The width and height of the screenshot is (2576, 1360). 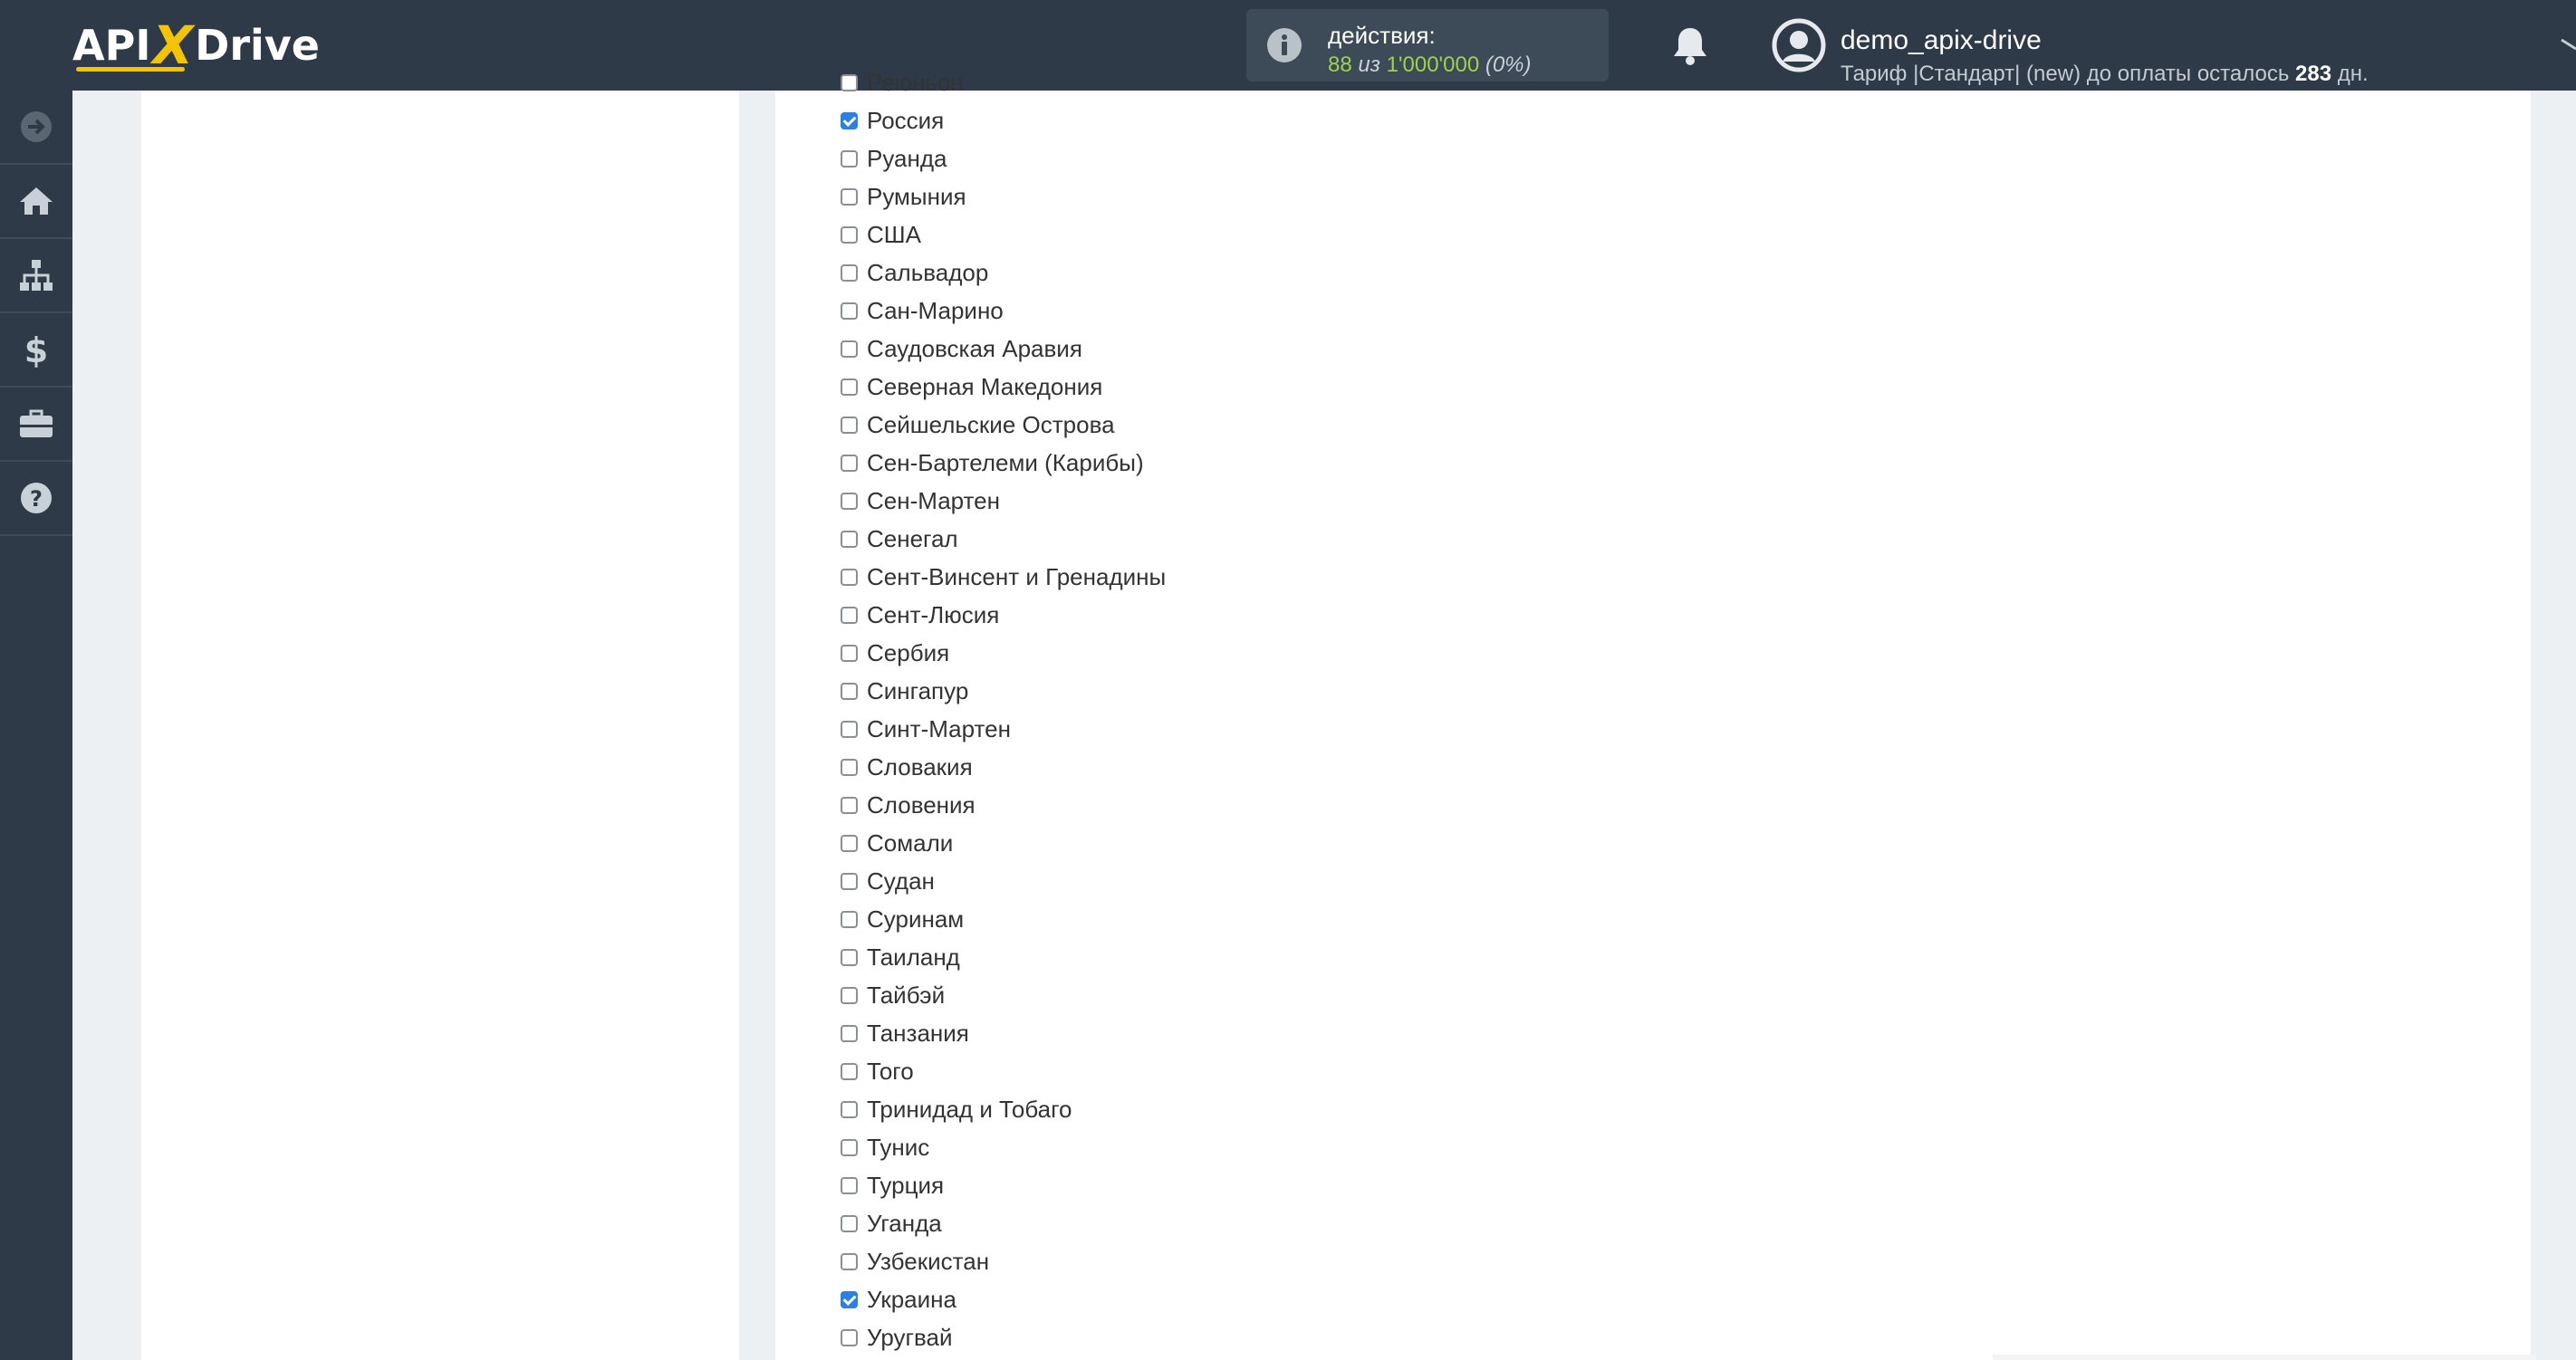 I want to click on country-option: Сент-Люсия, so click(x=1003, y=615).